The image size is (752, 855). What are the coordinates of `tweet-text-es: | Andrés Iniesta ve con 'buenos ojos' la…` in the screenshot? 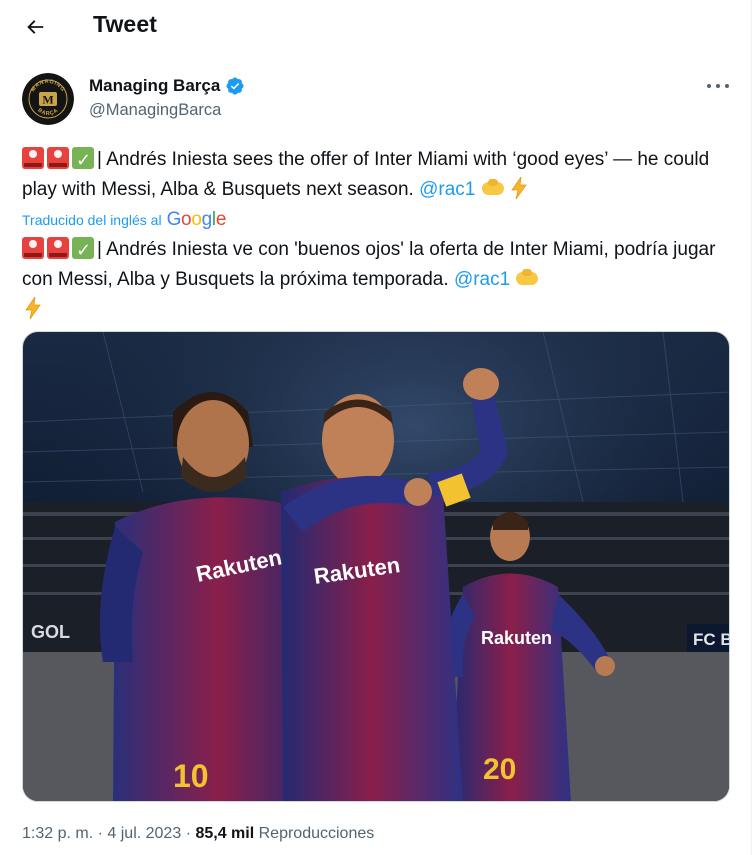 It's located at (369, 264).